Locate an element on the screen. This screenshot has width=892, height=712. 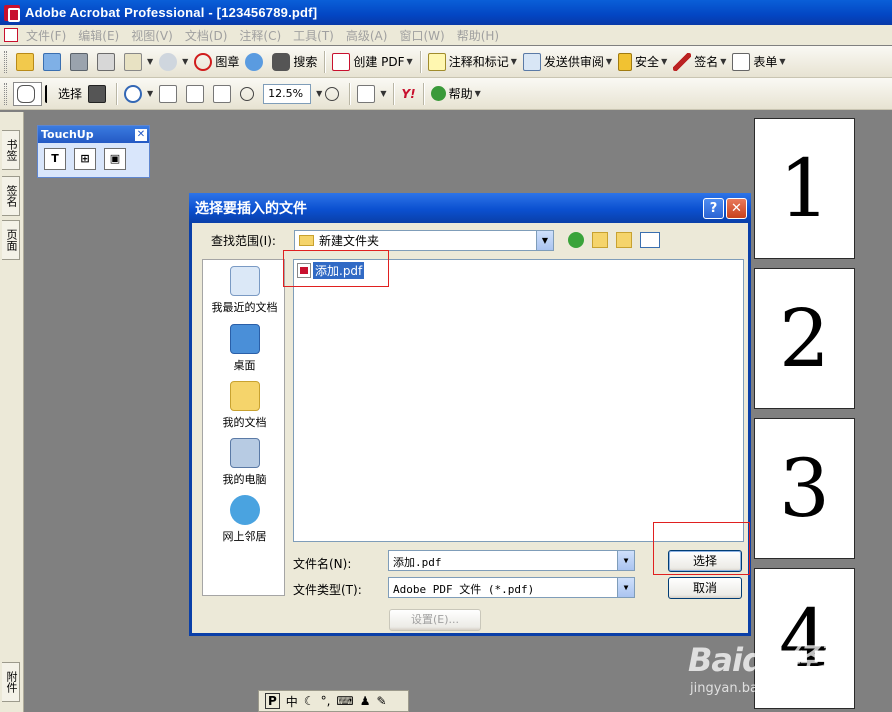
forms-button: 表单 ▼ is located at coordinates (758, 62).